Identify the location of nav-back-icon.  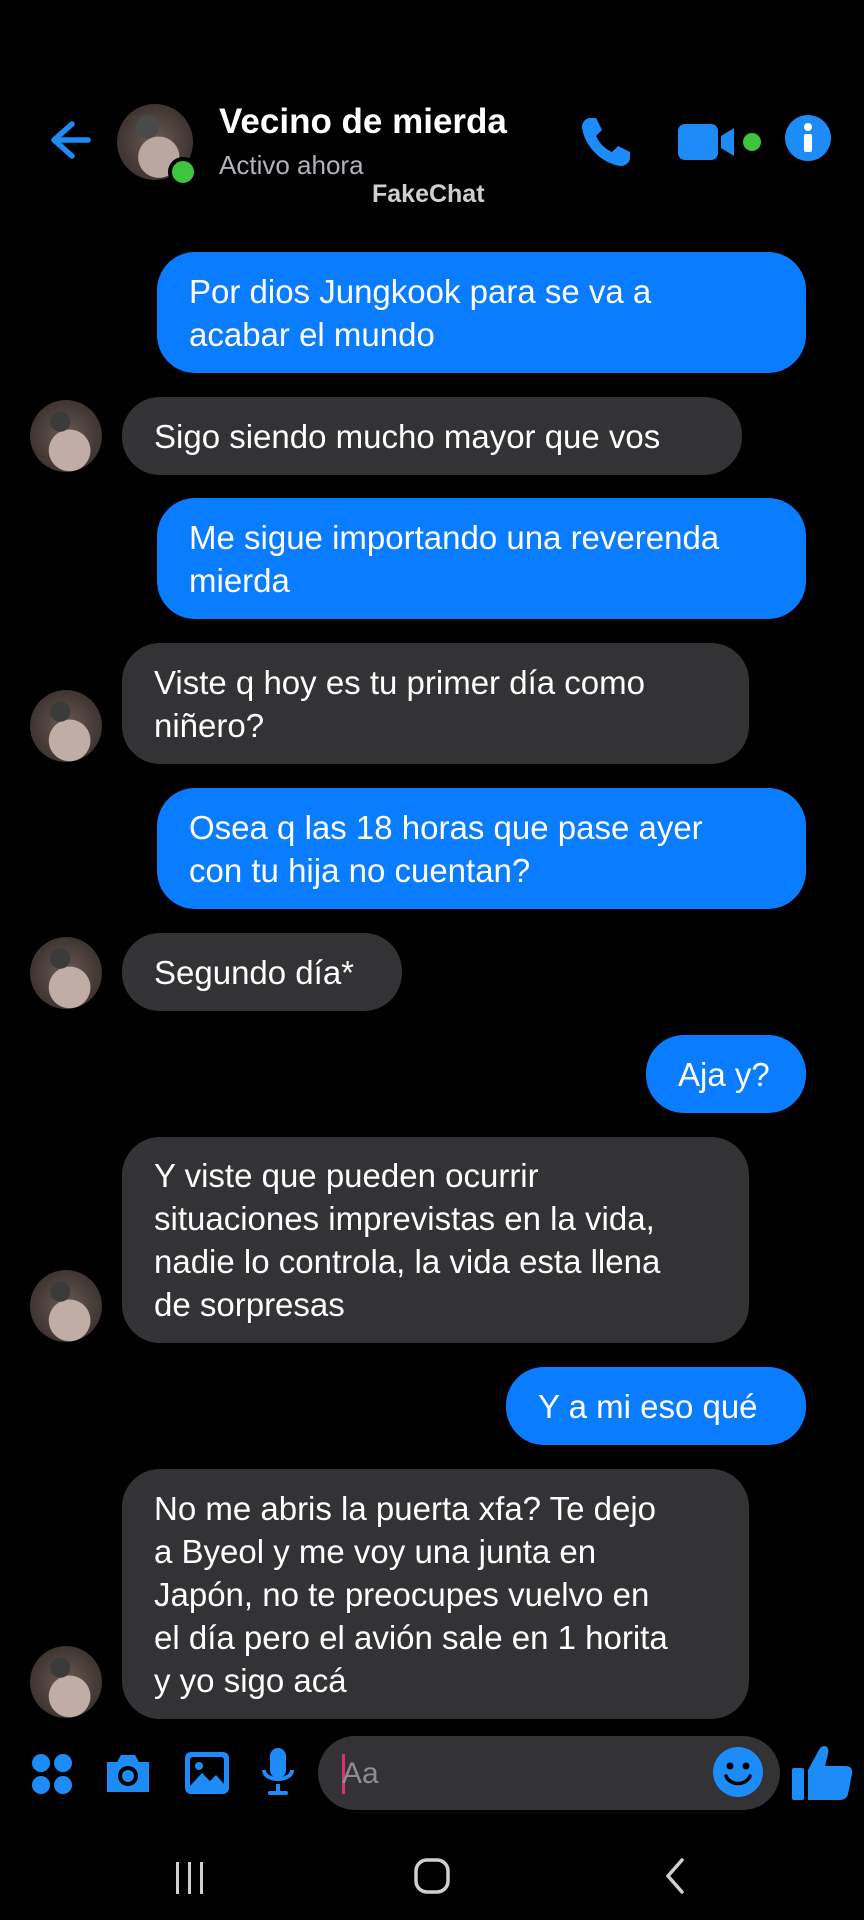
(676, 1876).